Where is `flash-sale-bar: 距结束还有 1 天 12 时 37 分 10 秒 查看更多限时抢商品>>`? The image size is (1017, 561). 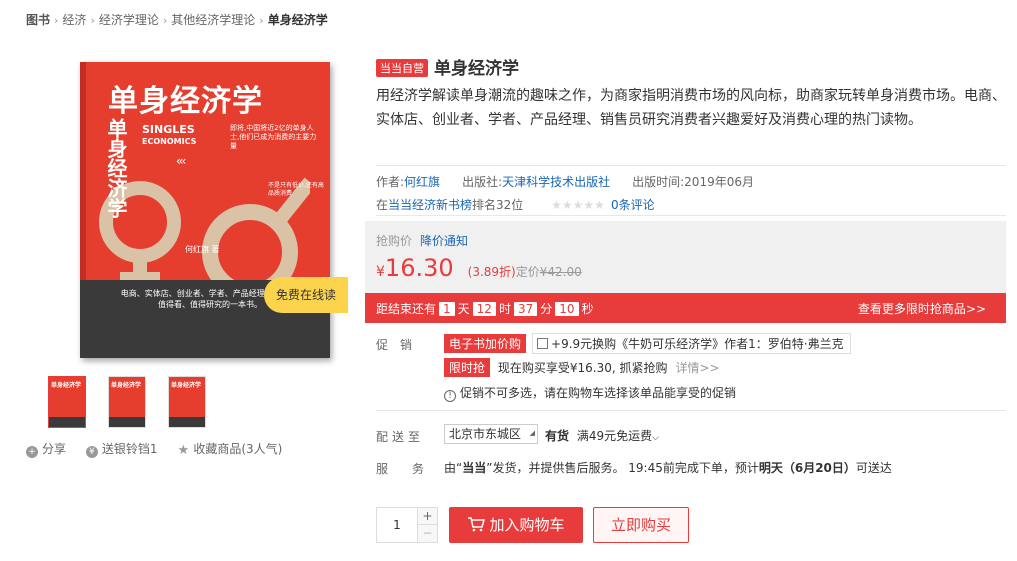
flash-sale-bar: 距结束还有 1 天 12 时 37 分 10 秒 查看更多限时抢商品>> is located at coordinates (685, 308).